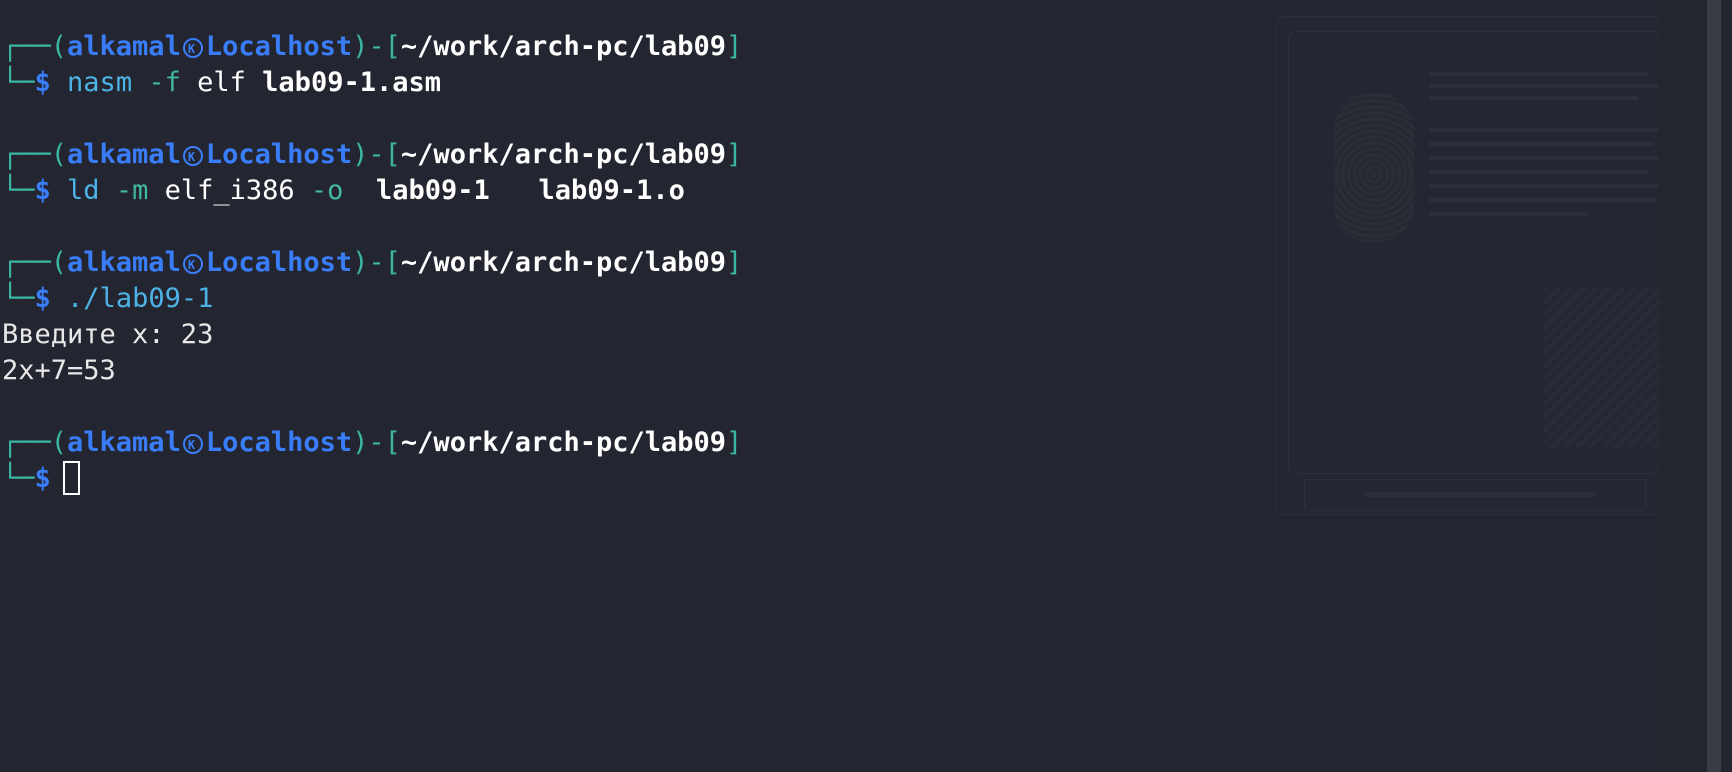  What do you see at coordinates (1714, 386) in the screenshot?
I see `vertical-scrollbar` at bounding box center [1714, 386].